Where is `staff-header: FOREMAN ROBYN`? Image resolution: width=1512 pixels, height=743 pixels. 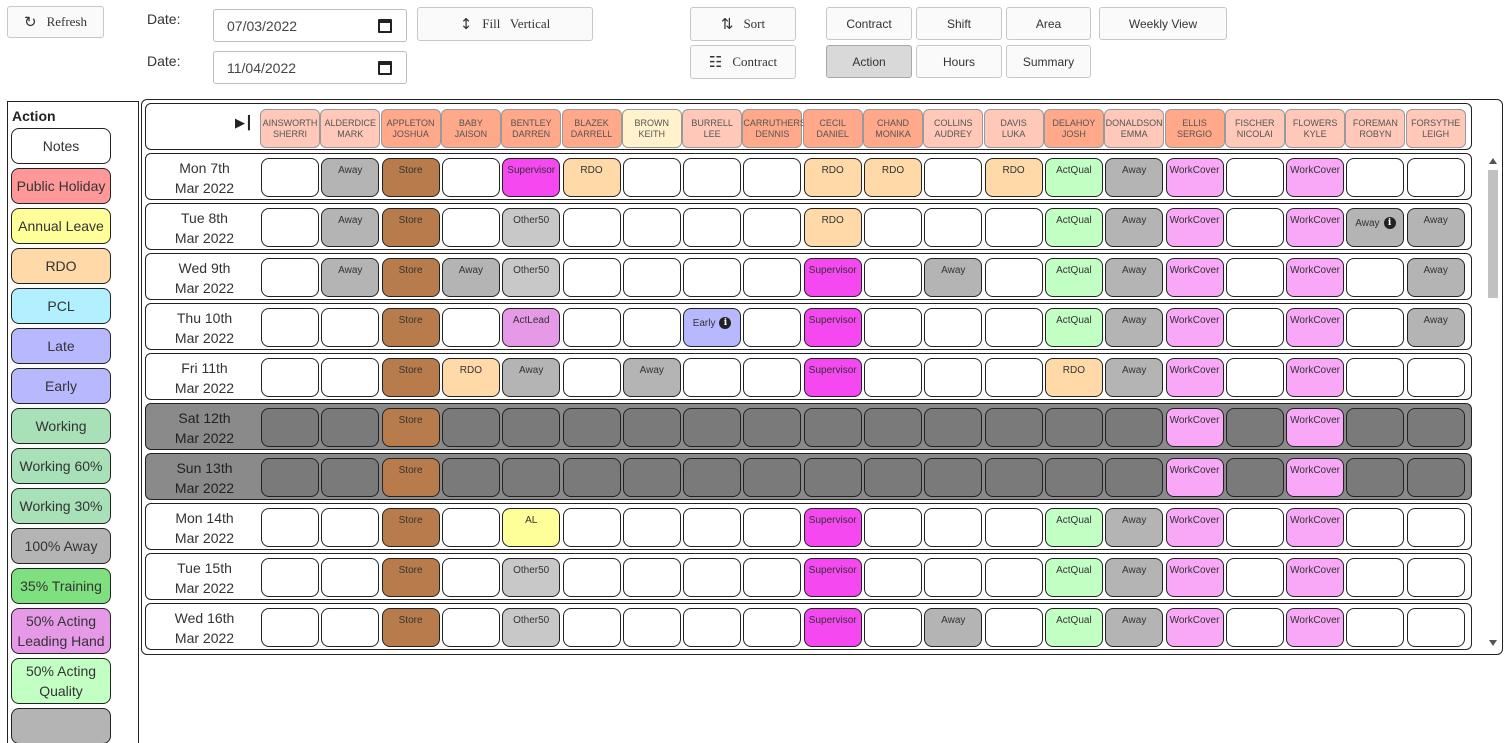 staff-header: FOREMAN ROBYN is located at coordinates (1375, 128).